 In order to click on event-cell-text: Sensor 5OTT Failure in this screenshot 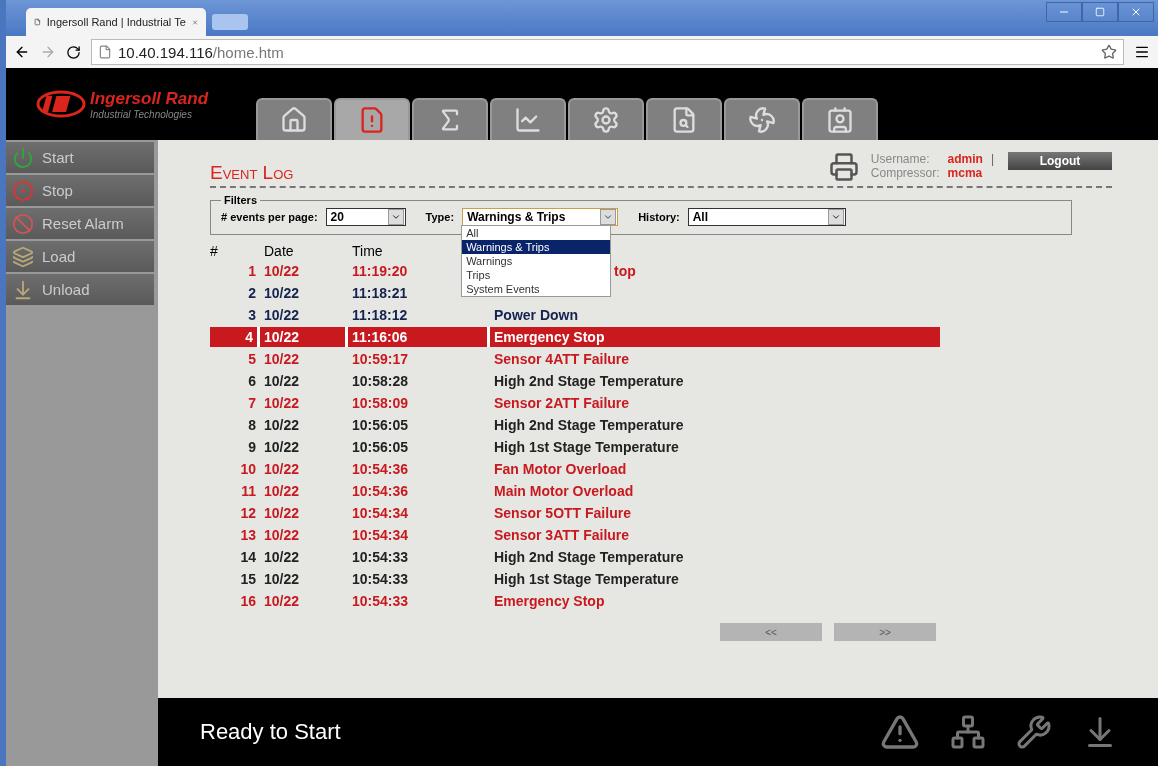, I will do `click(562, 513)`.